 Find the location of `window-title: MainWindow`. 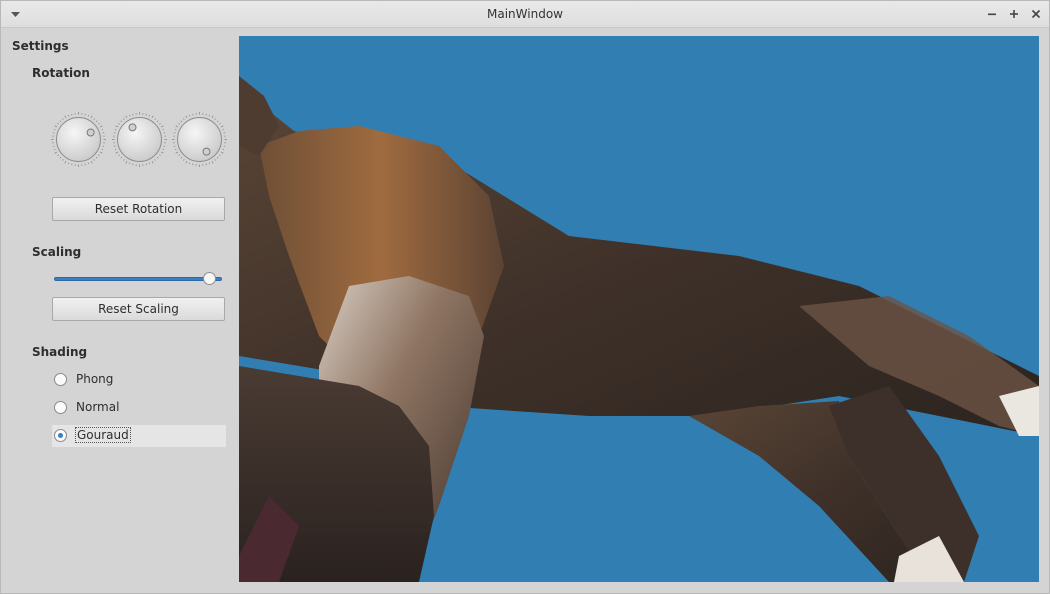

window-title: MainWindow is located at coordinates (525, 14).